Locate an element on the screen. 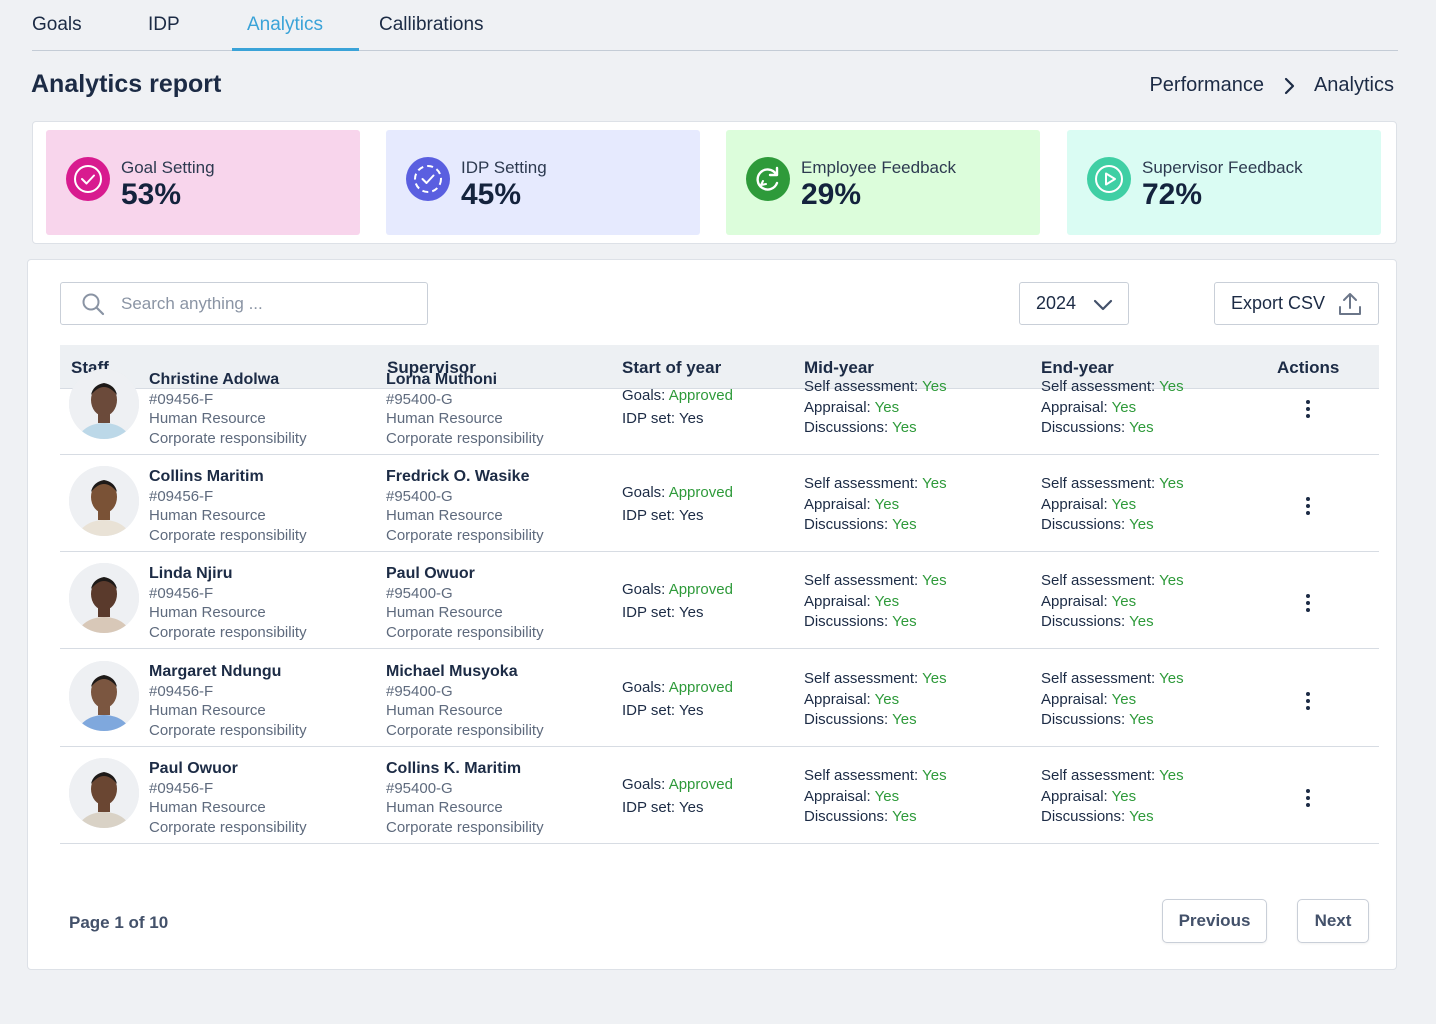 The height and width of the screenshot is (1024, 1436). tab-goals: Goals is located at coordinates (57, 25).